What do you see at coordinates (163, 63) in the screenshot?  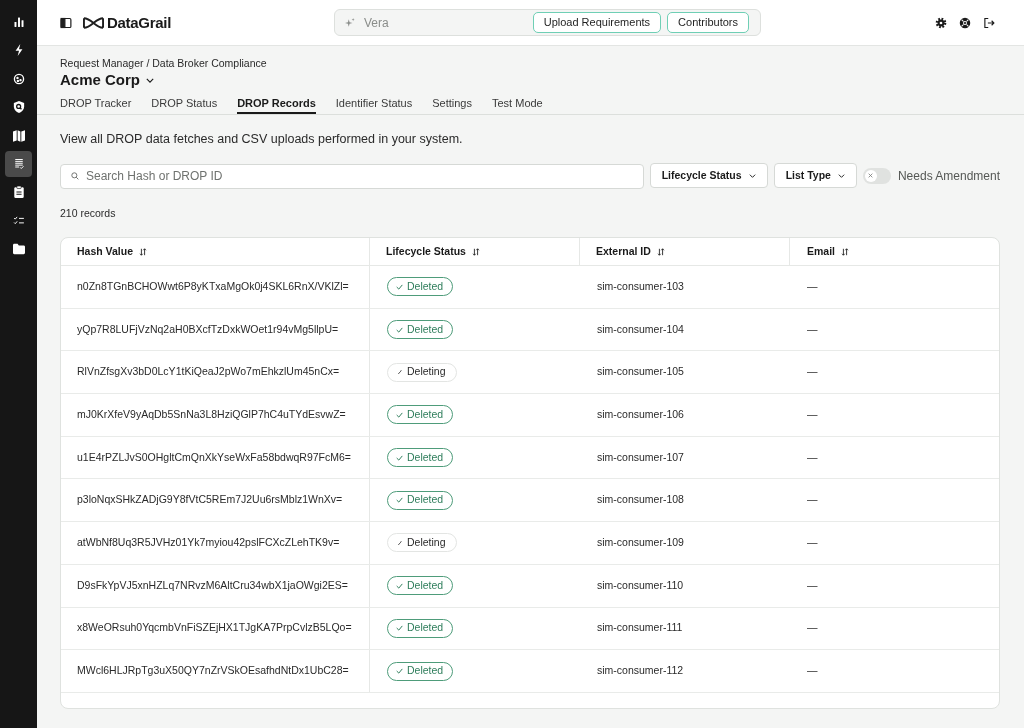 I see `breadcrumb: Request Manager / Data Broker Compliance` at bounding box center [163, 63].